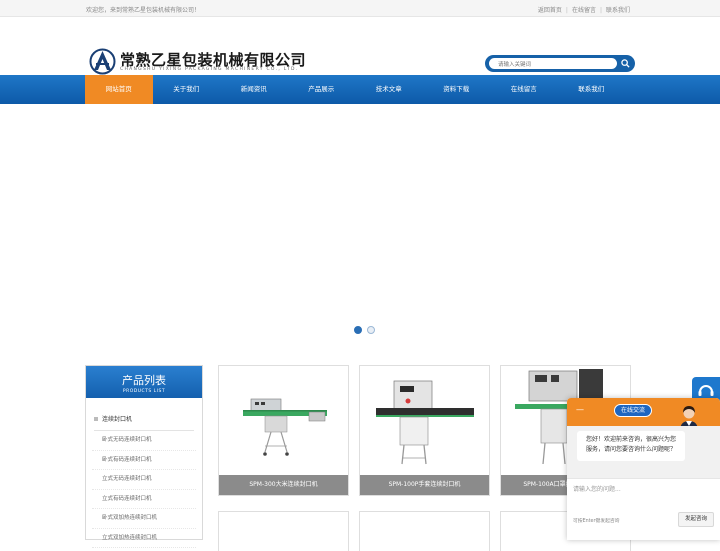 This screenshot has width=720, height=551. Describe the element at coordinates (102, 61) in the screenshot. I see `company-logo` at that location.